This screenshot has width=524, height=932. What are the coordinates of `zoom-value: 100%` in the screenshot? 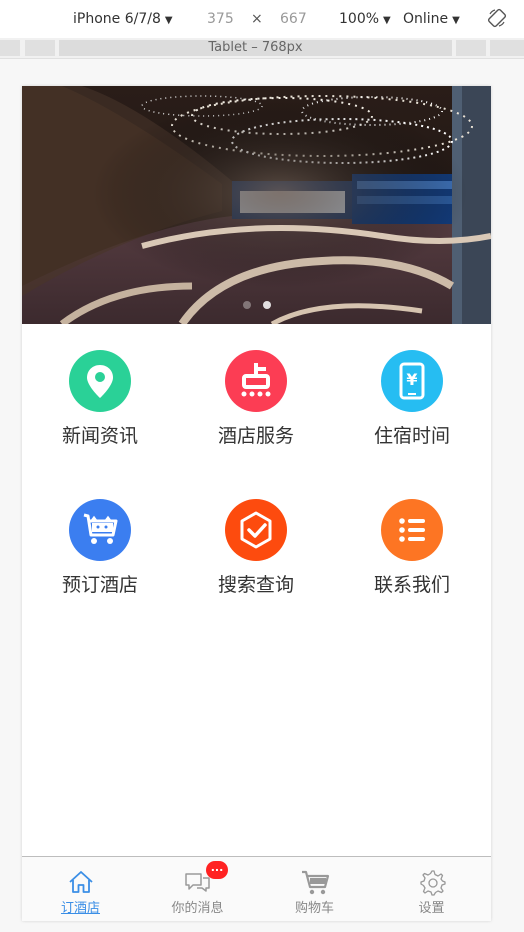 It's located at (359, 19).